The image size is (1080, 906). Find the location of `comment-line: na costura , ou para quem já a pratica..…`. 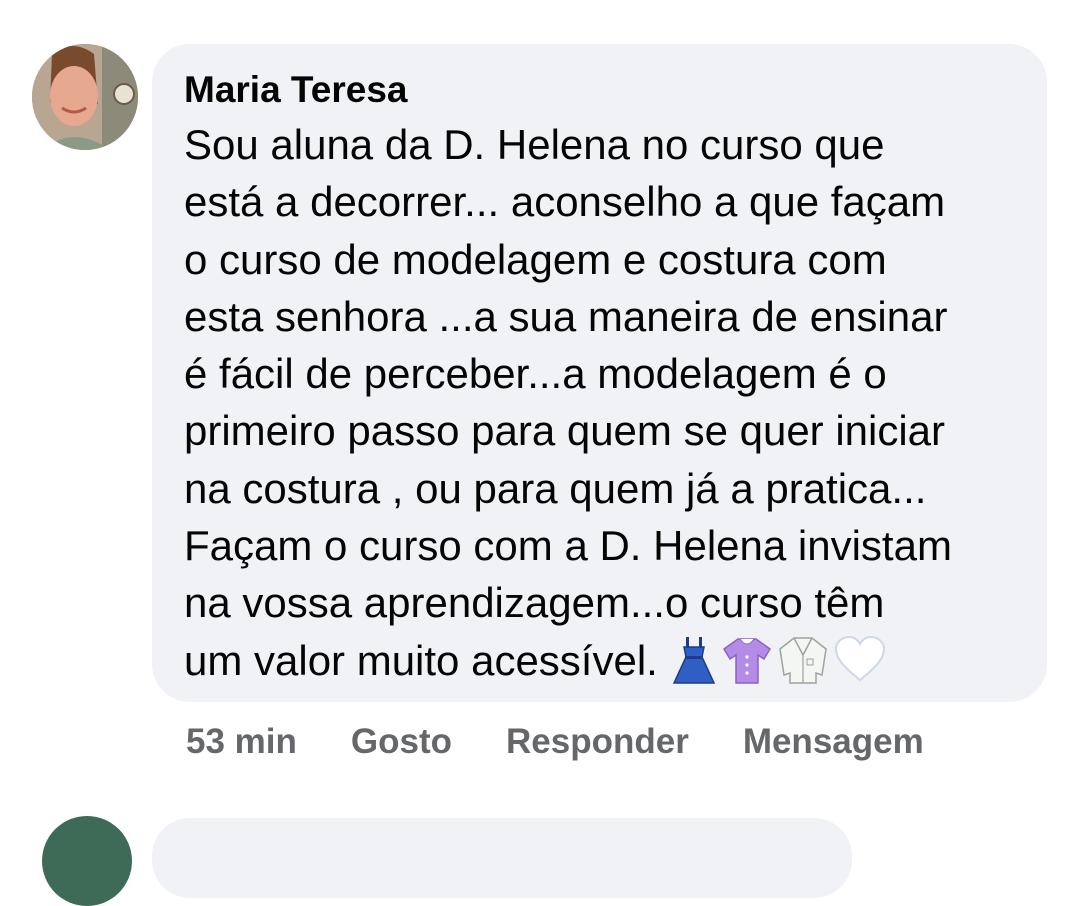

comment-line: na costura , ou para quem já a pratica..… is located at coordinates (555, 488).